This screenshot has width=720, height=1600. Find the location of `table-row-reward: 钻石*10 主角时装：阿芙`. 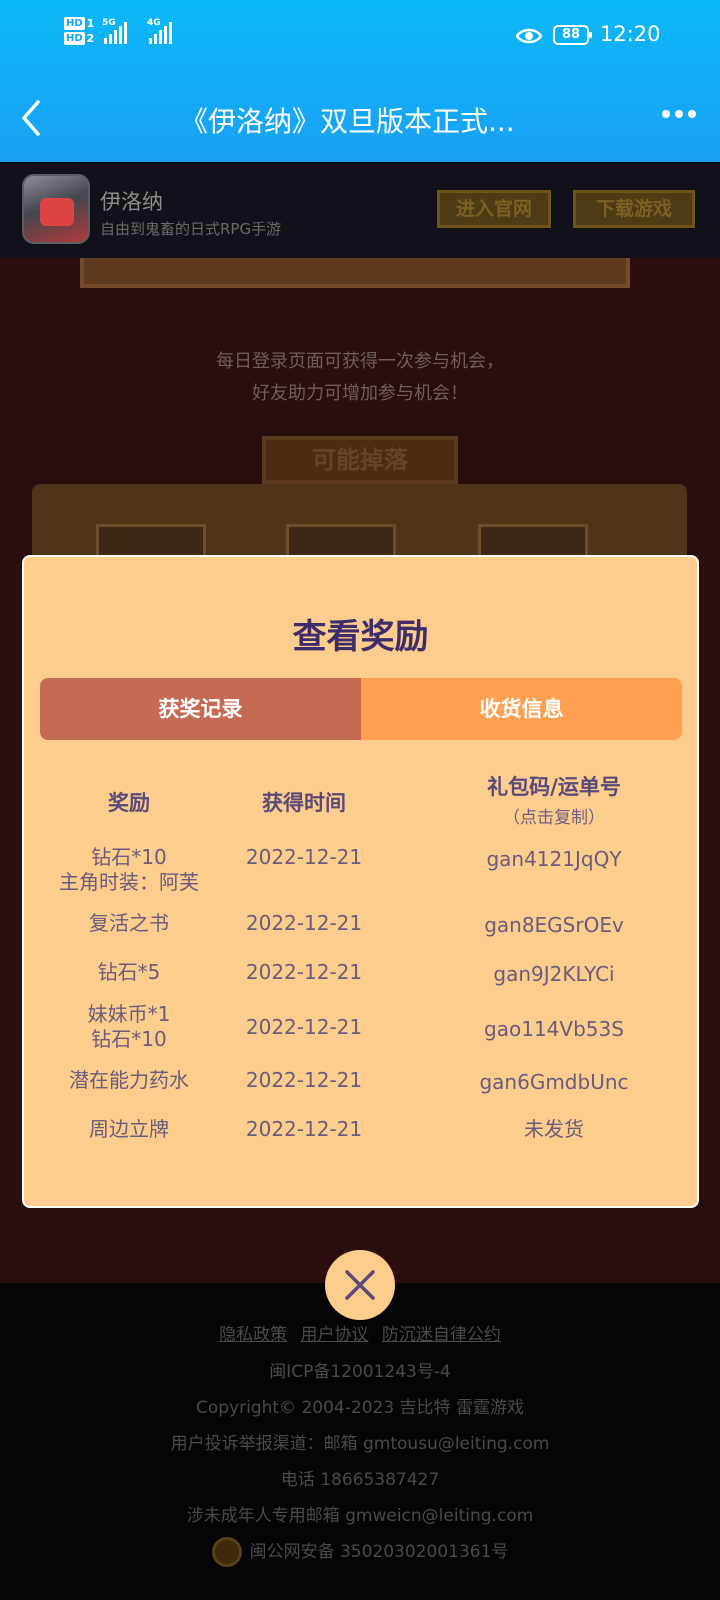

table-row-reward: 钻石*10 主角时装：阿芙 is located at coordinates (129, 870).